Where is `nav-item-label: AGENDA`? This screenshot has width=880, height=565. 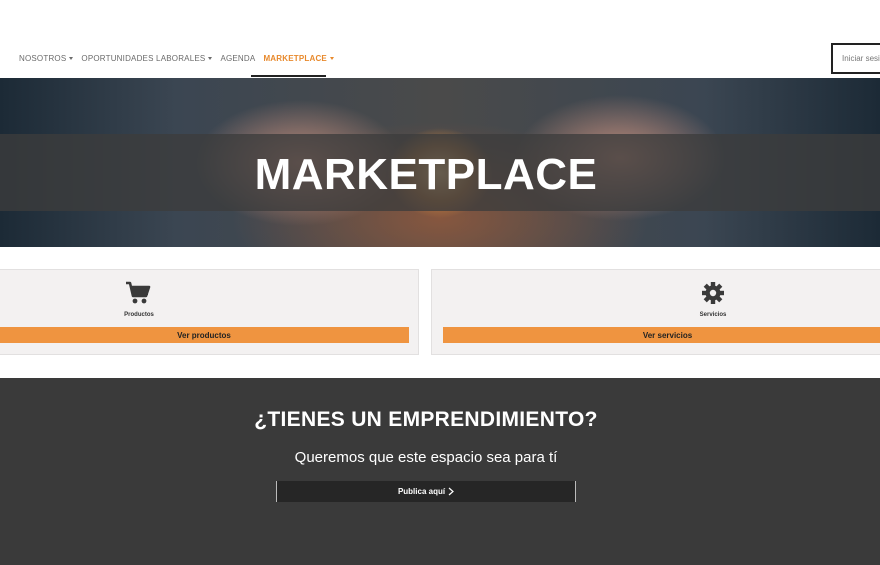
nav-item-label: AGENDA is located at coordinates (238, 58).